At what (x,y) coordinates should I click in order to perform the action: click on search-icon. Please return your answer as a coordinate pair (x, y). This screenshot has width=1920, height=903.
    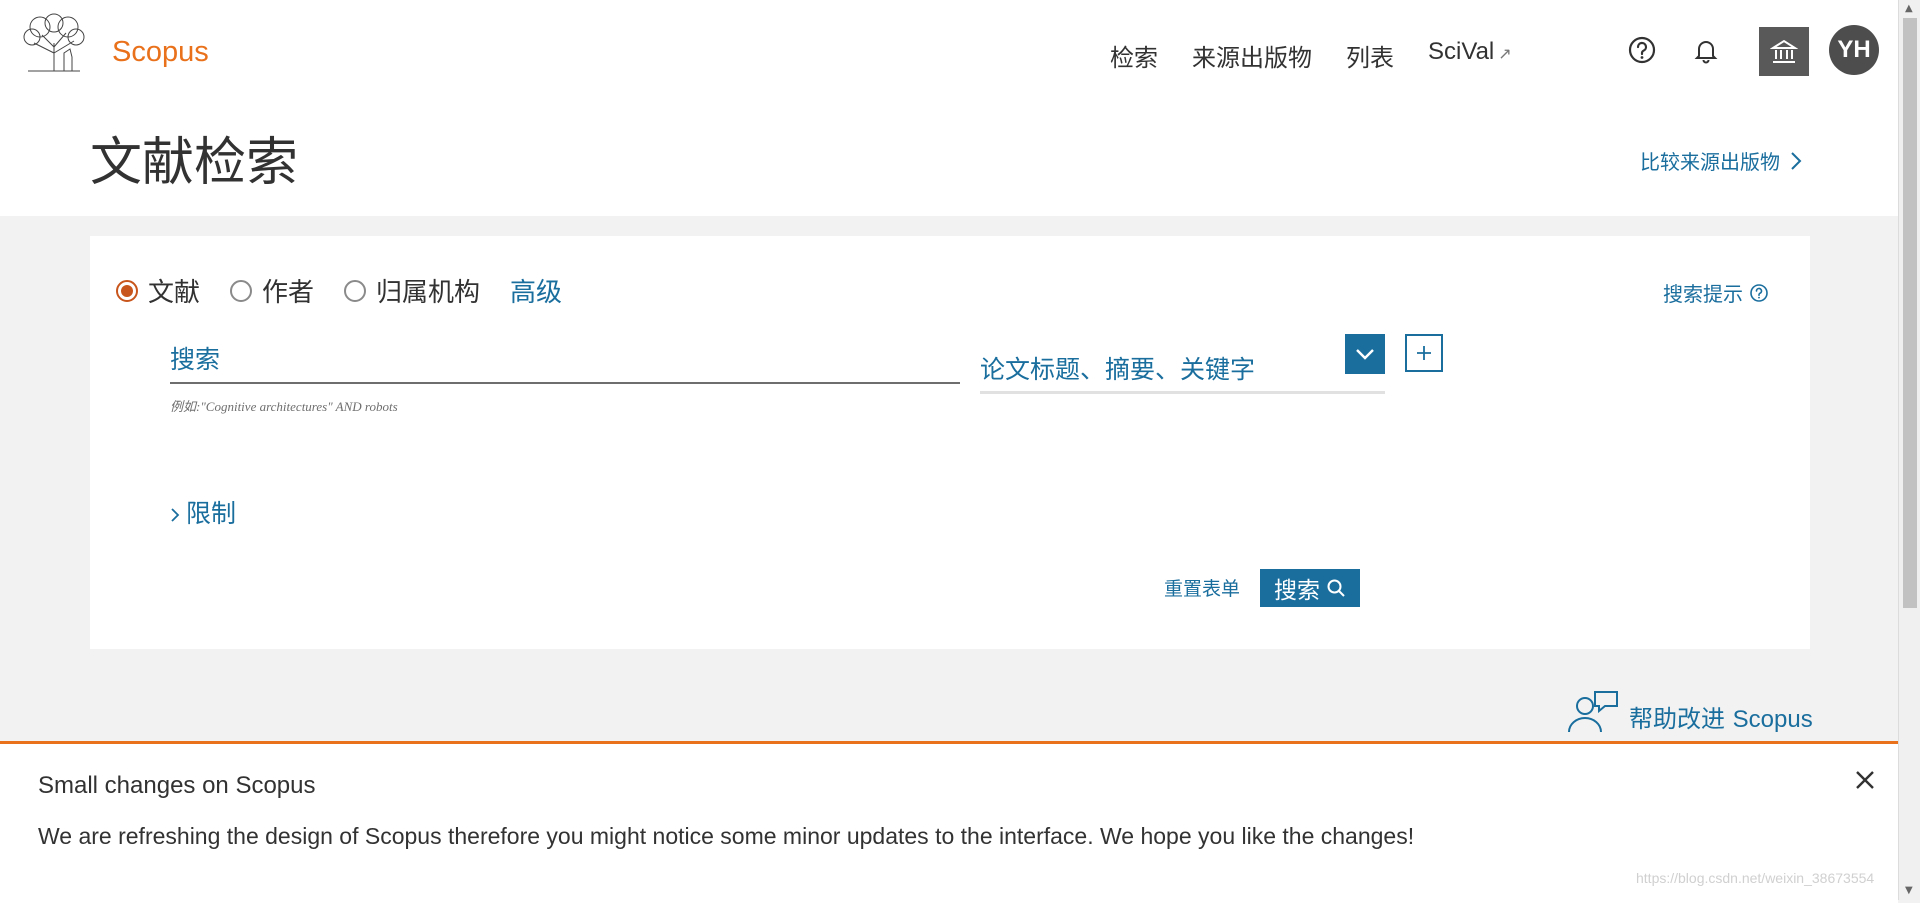
    Looking at the image, I should click on (1336, 588).